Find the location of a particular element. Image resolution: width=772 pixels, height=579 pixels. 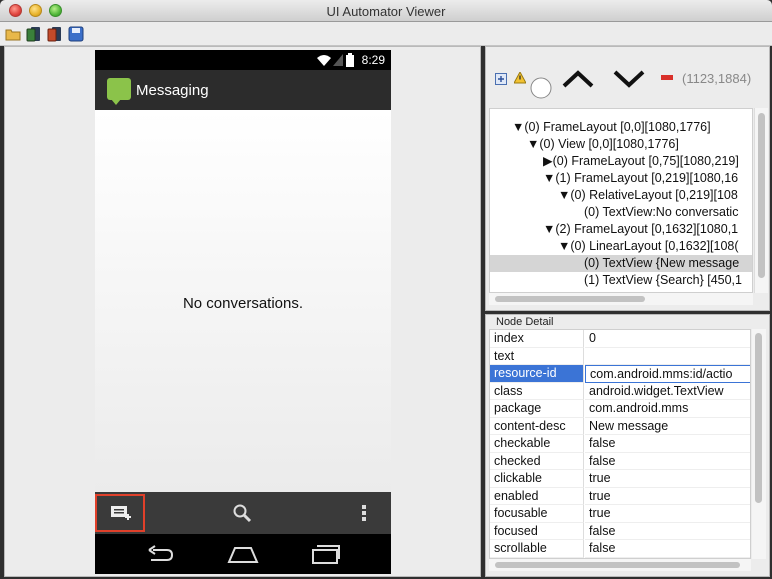

detail-vertical-scrollbar is located at coordinates (759, 444).